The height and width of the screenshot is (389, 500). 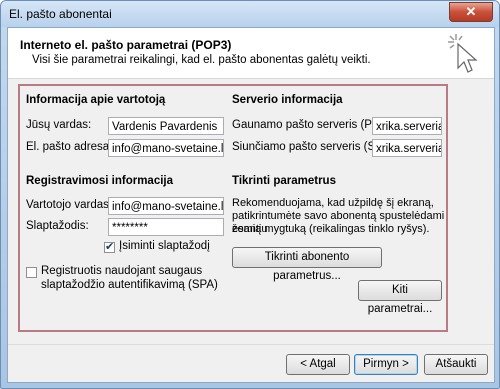 I want to click on window-title: El. pašto abonentai, so click(x=60, y=14).